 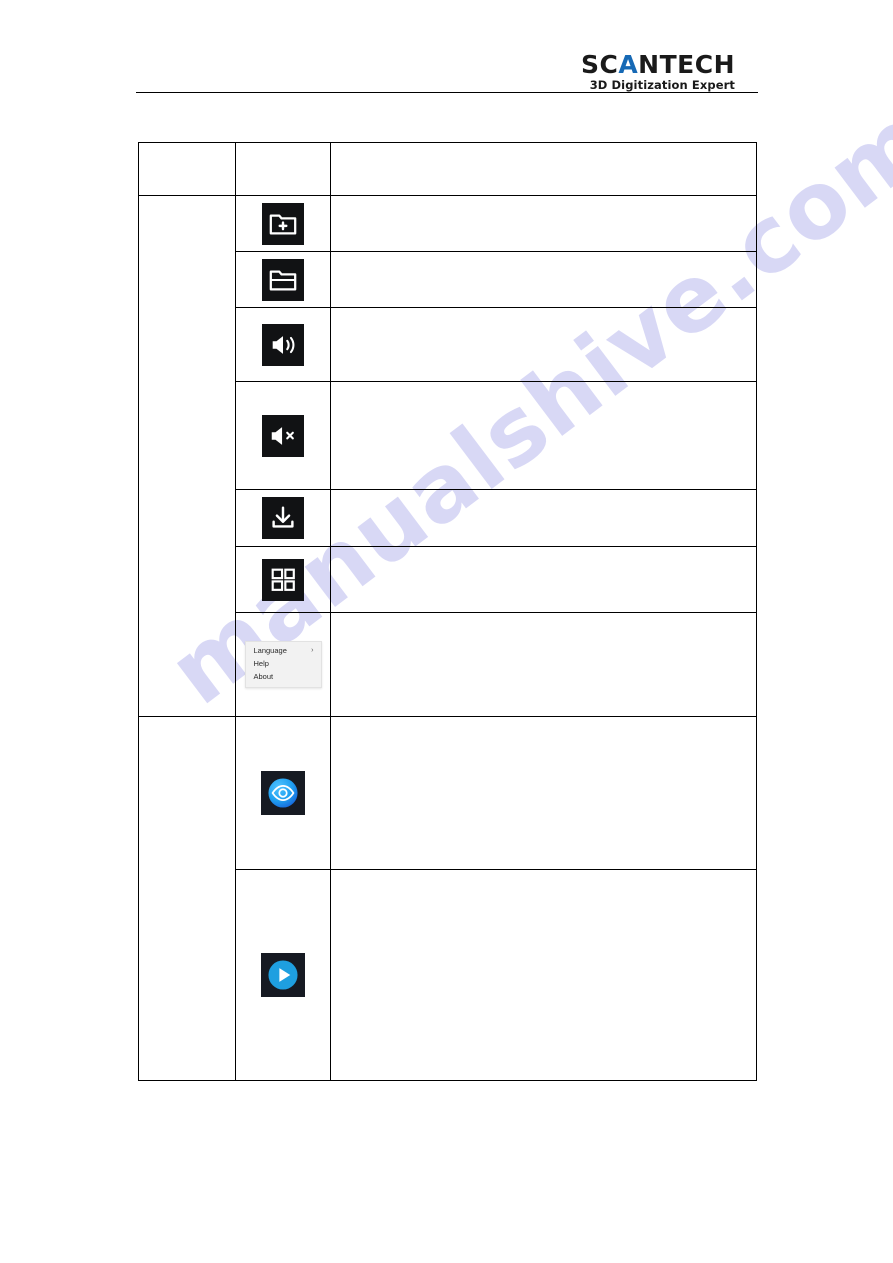 I want to click on description-cell-play-start, so click(x=543, y=975).